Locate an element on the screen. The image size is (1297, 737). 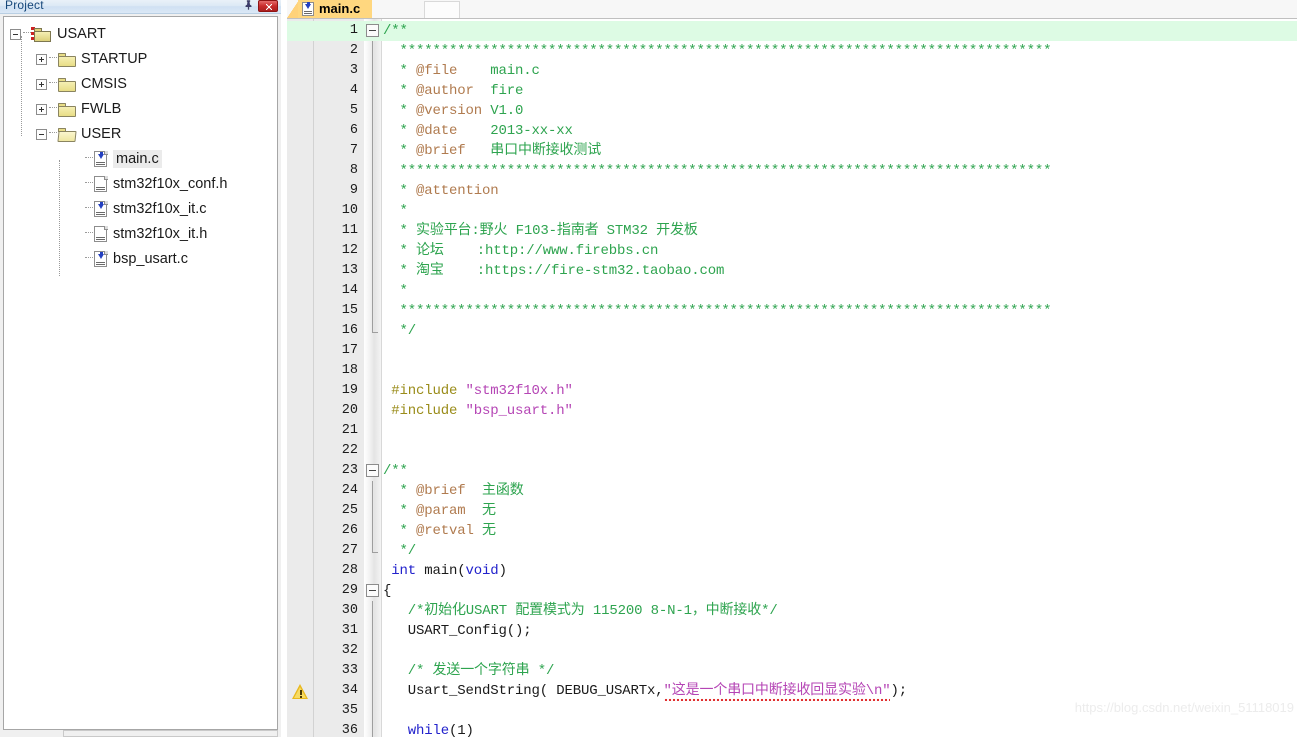
line-number: 11 is located at coordinates (349, 230).